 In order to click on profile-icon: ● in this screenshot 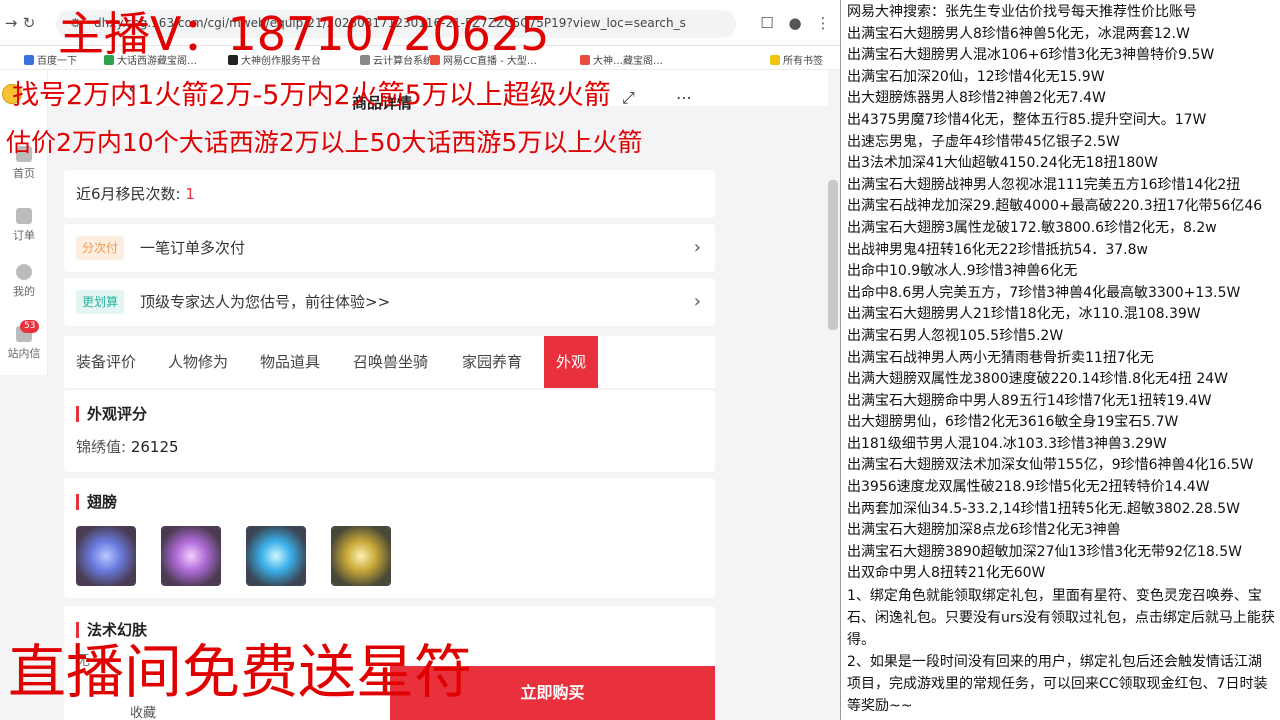, I will do `click(795, 23)`.